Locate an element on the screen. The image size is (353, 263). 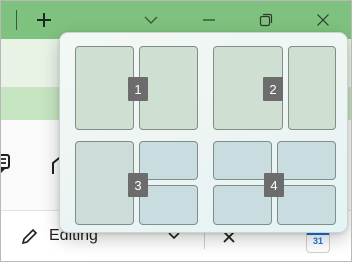
snap-zone-right-narrow is located at coordinates (312, 88).